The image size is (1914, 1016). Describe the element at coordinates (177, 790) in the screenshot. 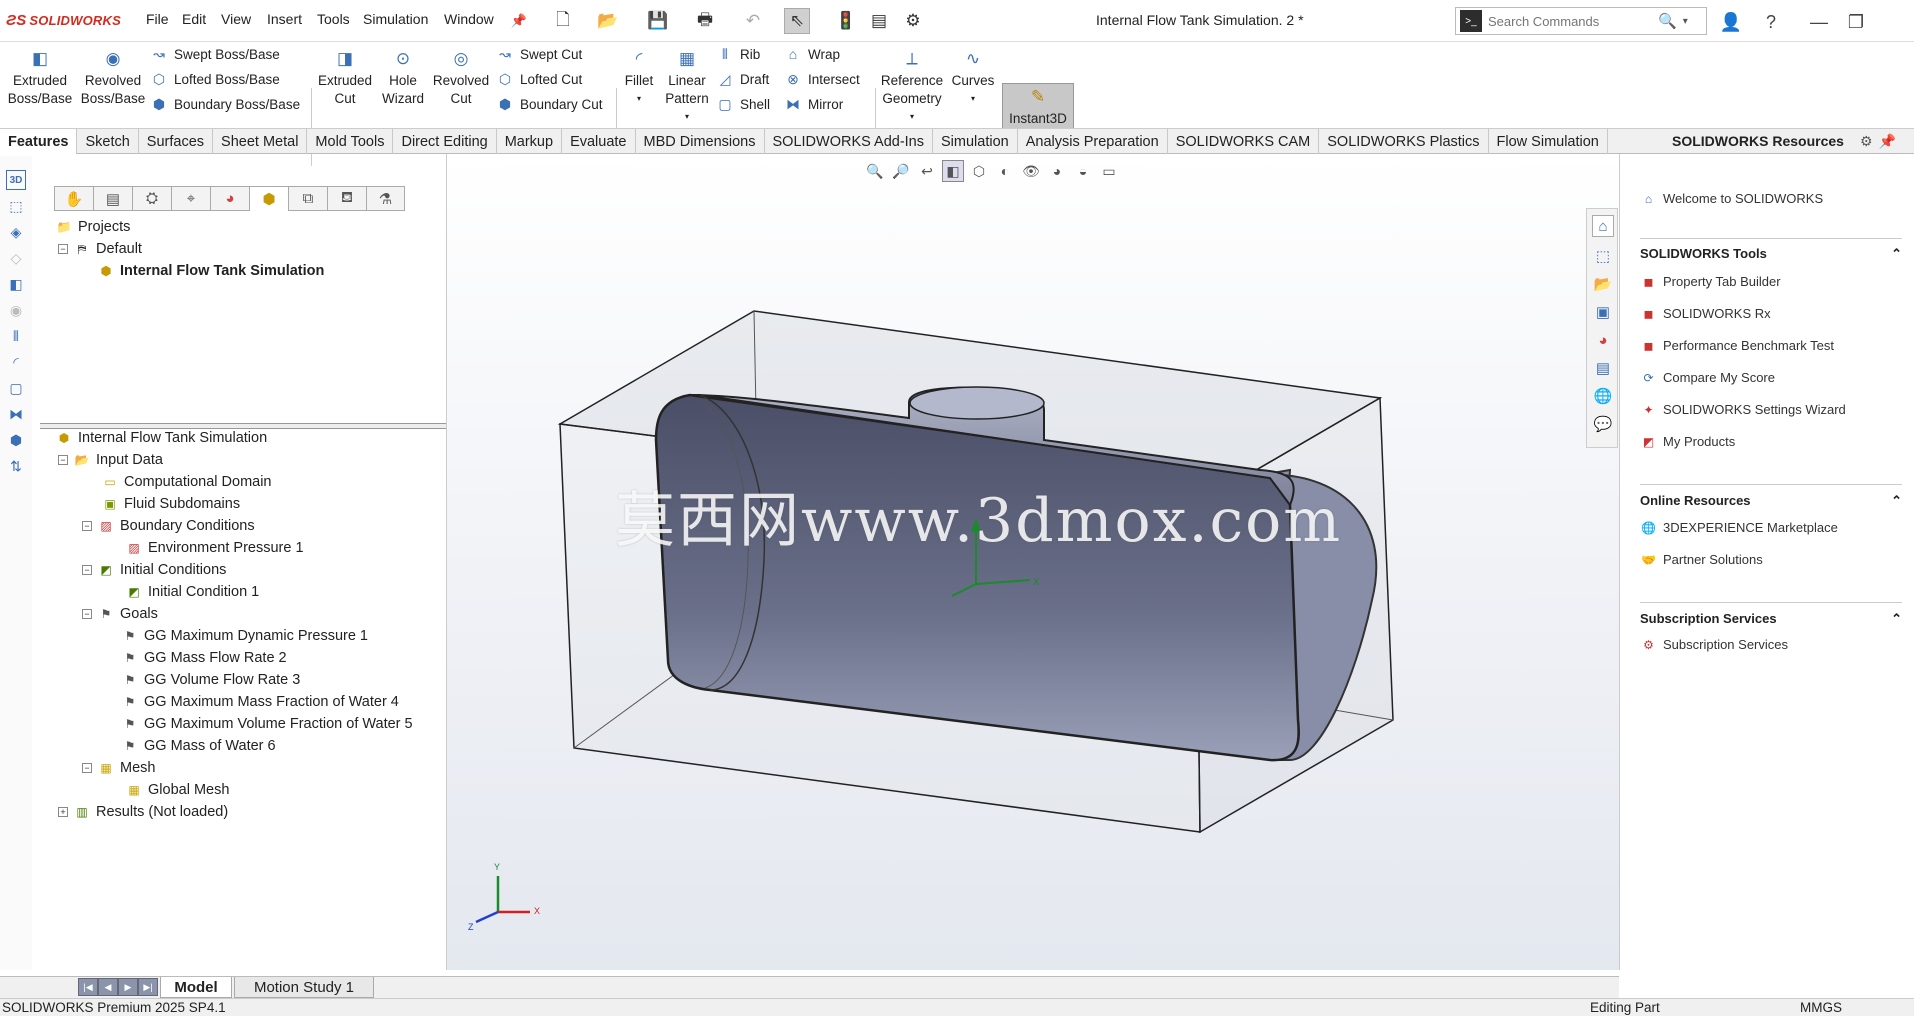

I see `tree-node-global-mesh: ▦ Global Mesh` at that location.